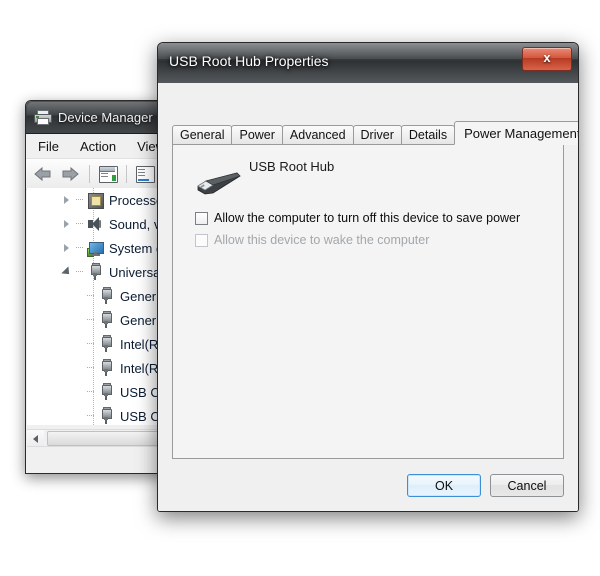  I want to click on horizontal-scrollbar, so click(97, 438).